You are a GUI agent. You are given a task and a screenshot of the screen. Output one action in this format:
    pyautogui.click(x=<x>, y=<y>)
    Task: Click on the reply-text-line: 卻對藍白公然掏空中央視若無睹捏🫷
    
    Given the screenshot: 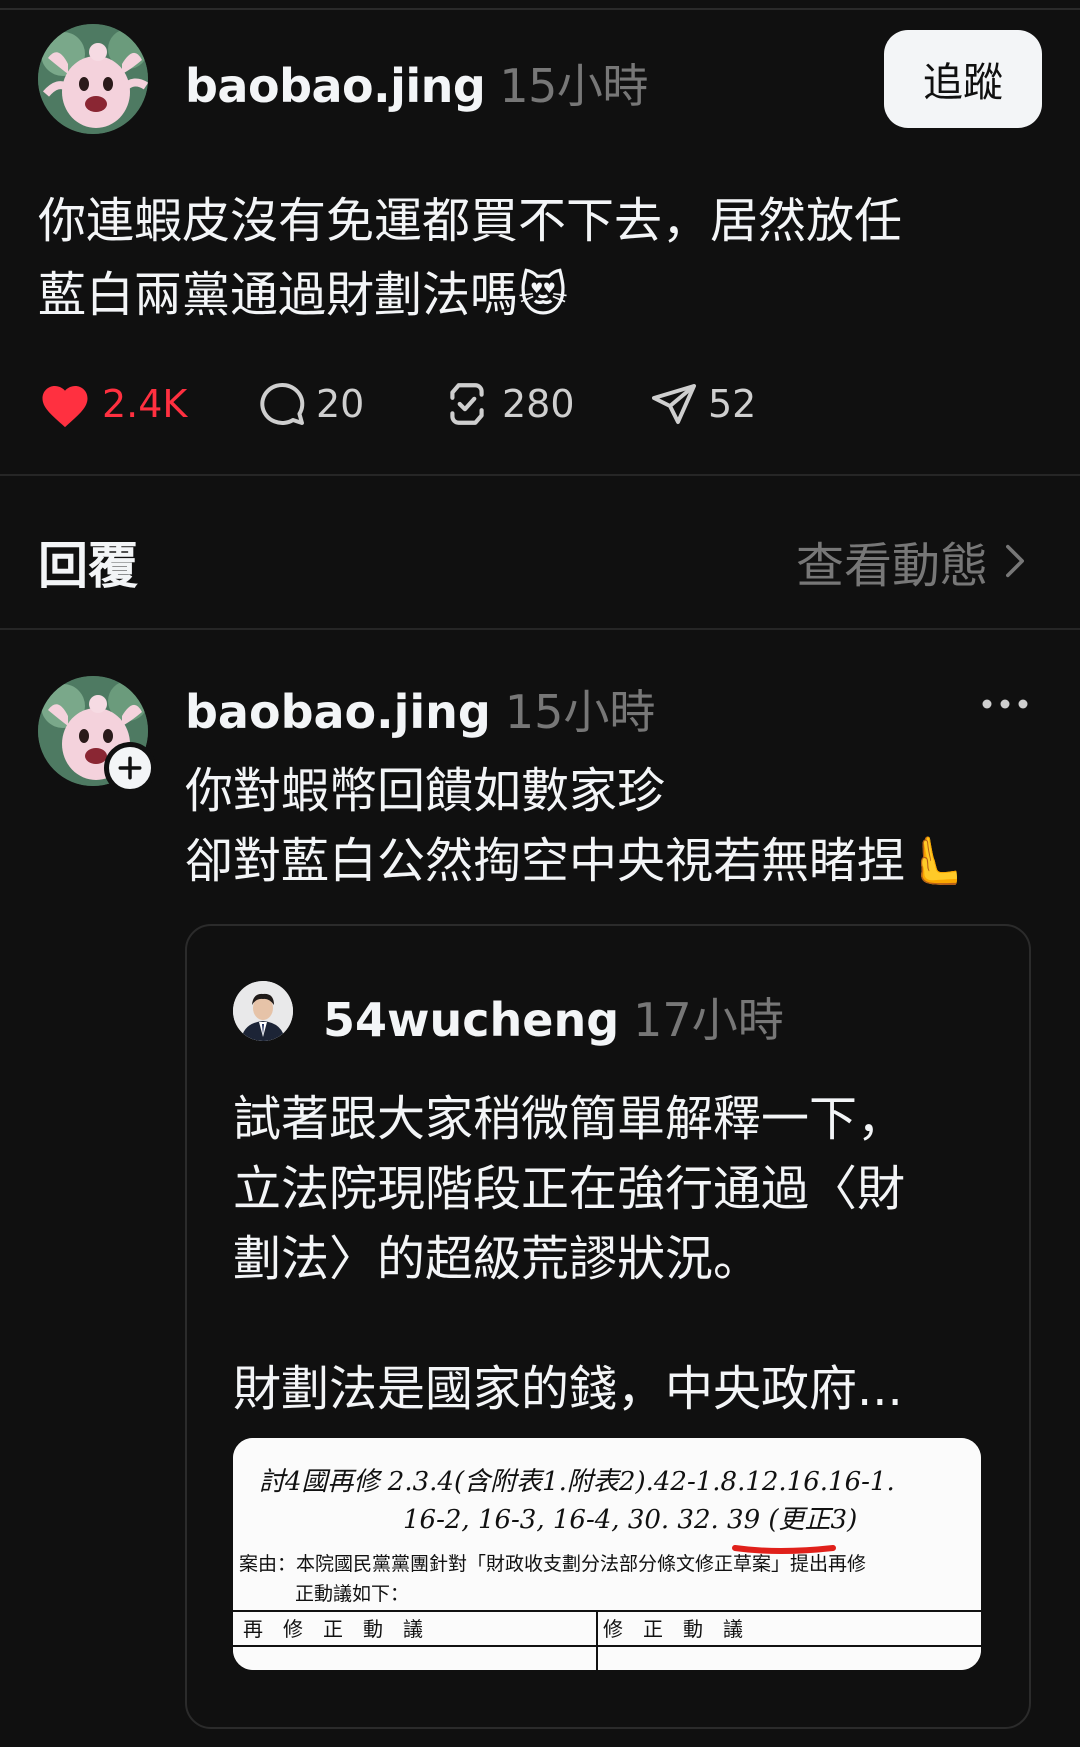 What is the action you would take?
    pyautogui.click(x=575, y=861)
    